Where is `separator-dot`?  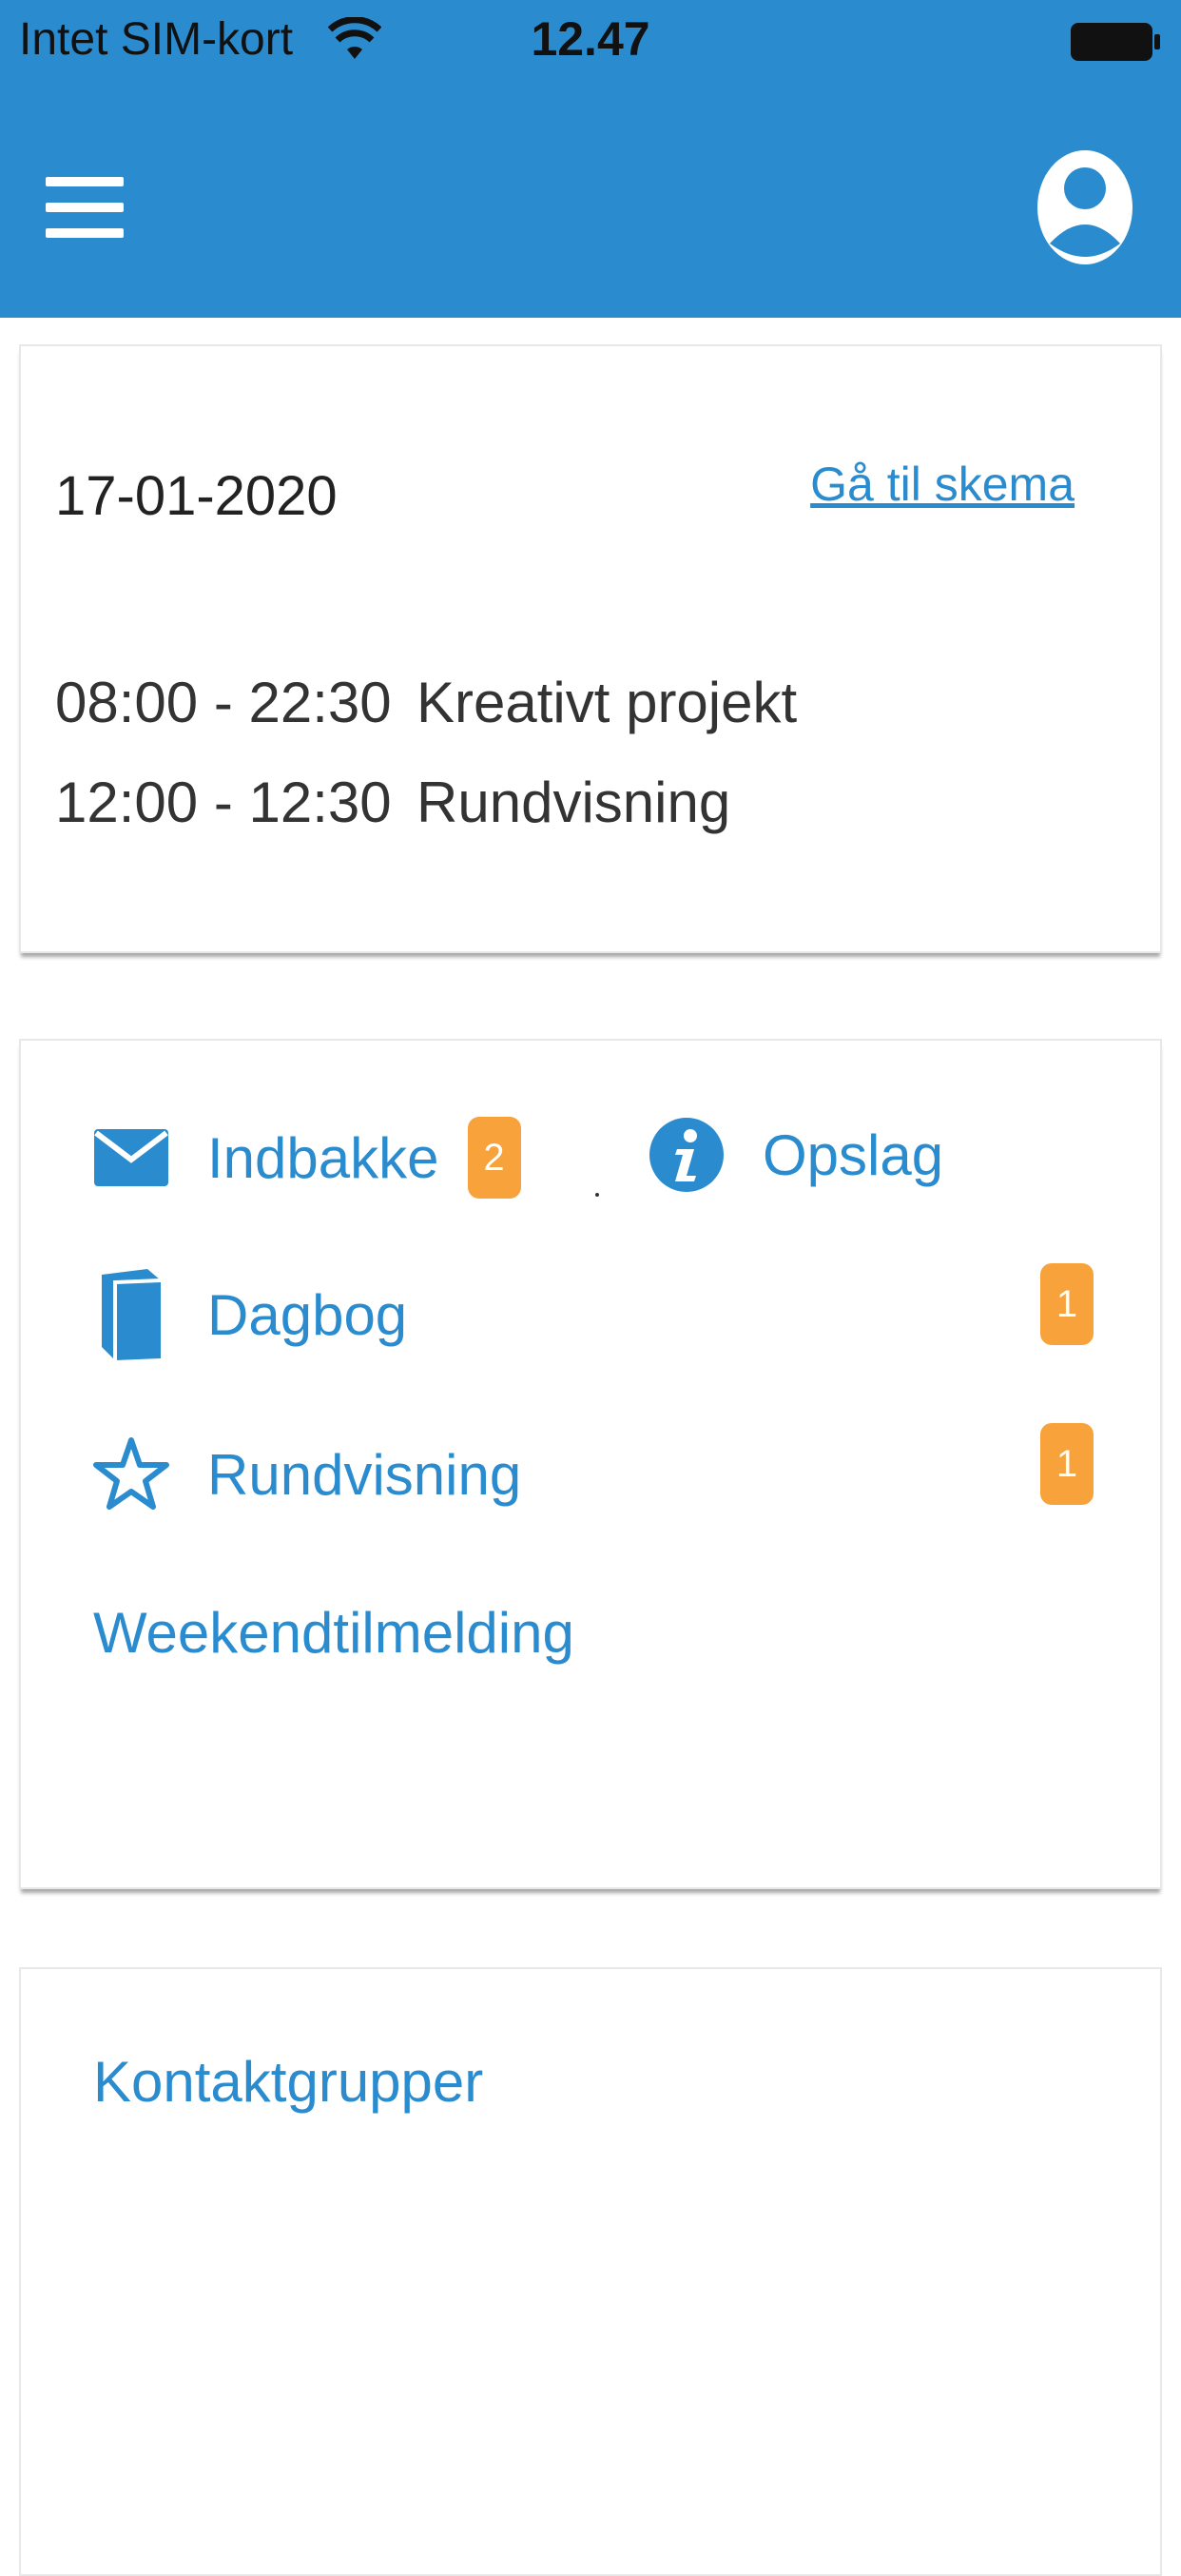
separator-dot is located at coordinates (597, 1195).